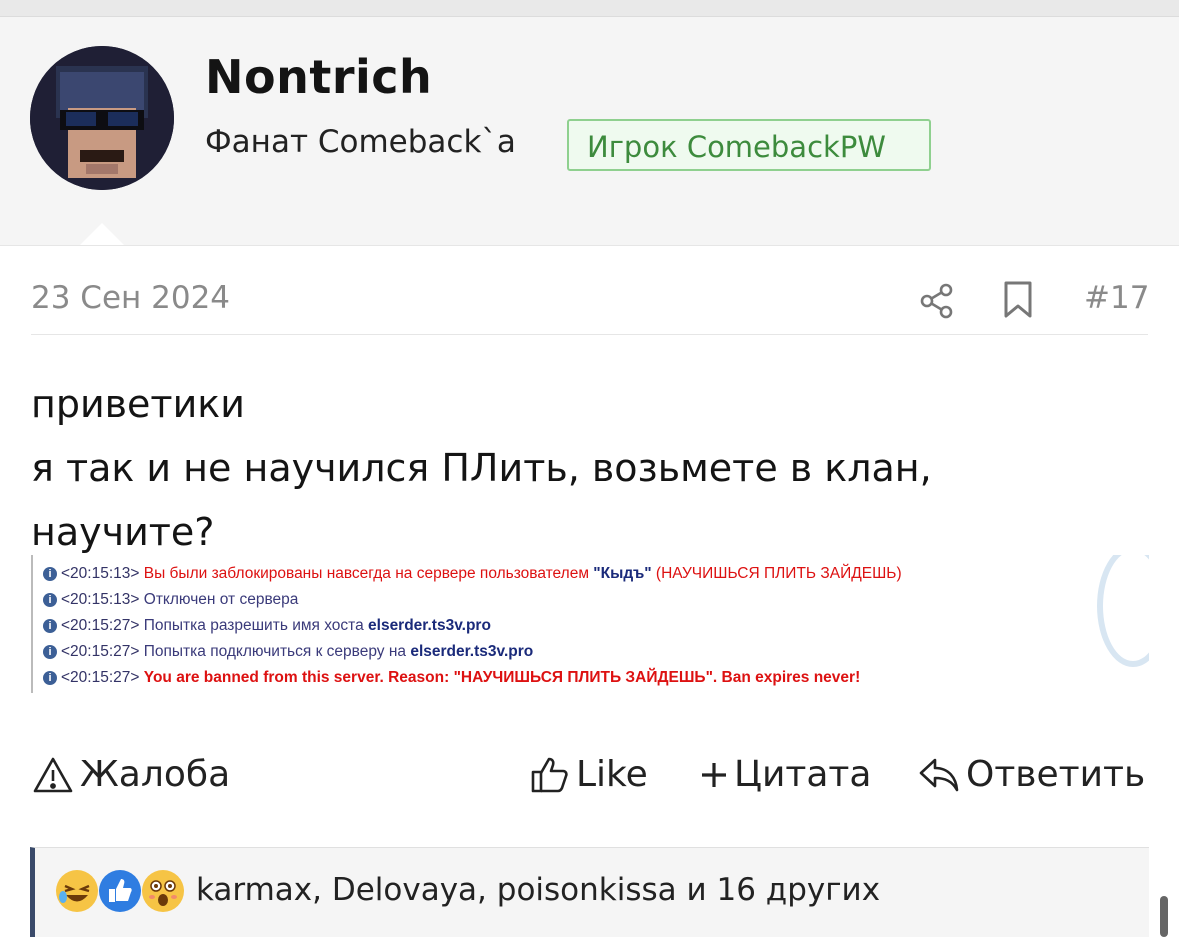  What do you see at coordinates (803, 774) in the screenshot?
I see `quote-label: Цитата` at bounding box center [803, 774].